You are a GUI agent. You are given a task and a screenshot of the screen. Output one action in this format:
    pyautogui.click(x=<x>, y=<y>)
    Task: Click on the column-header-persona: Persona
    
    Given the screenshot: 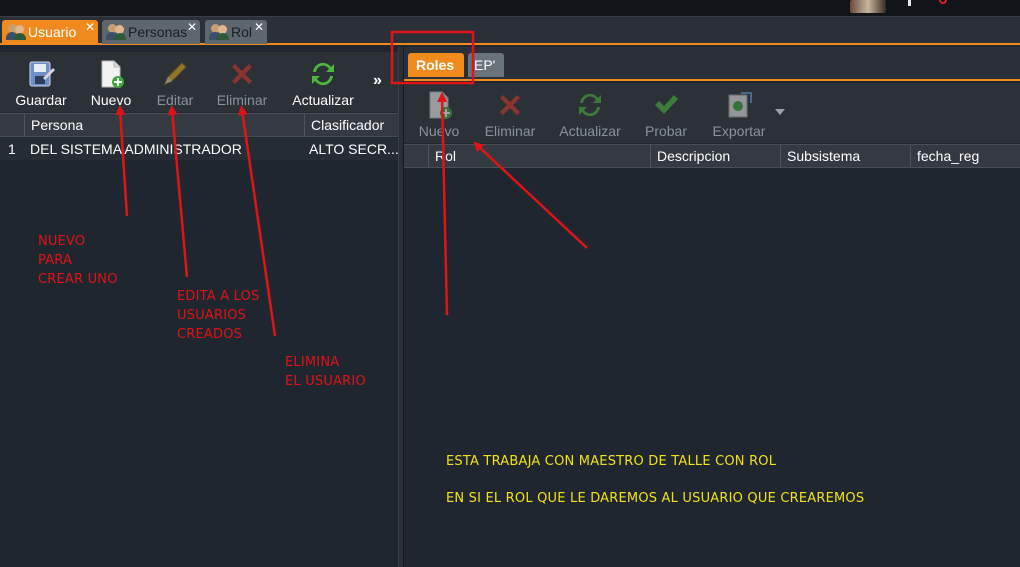 What is the action you would take?
    pyautogui.click(x=164, y=125)
    